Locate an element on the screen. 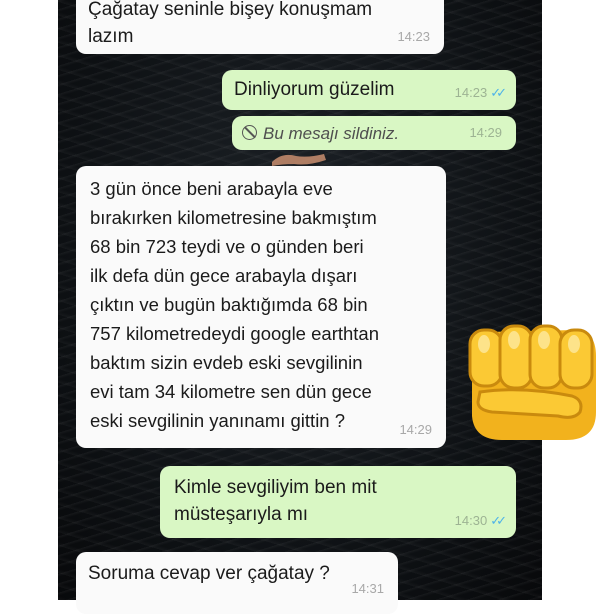 Image resolution: width=600 pixels, height=614 pixels. message-bubble-outgoing: Dinliyorum güzelim 14:23 ✓✓ is located at coordinates (369, 90).